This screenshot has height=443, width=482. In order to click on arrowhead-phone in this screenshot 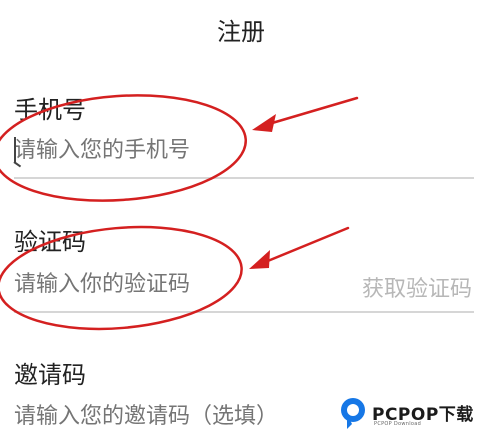, I will do `click(264, 123)`.